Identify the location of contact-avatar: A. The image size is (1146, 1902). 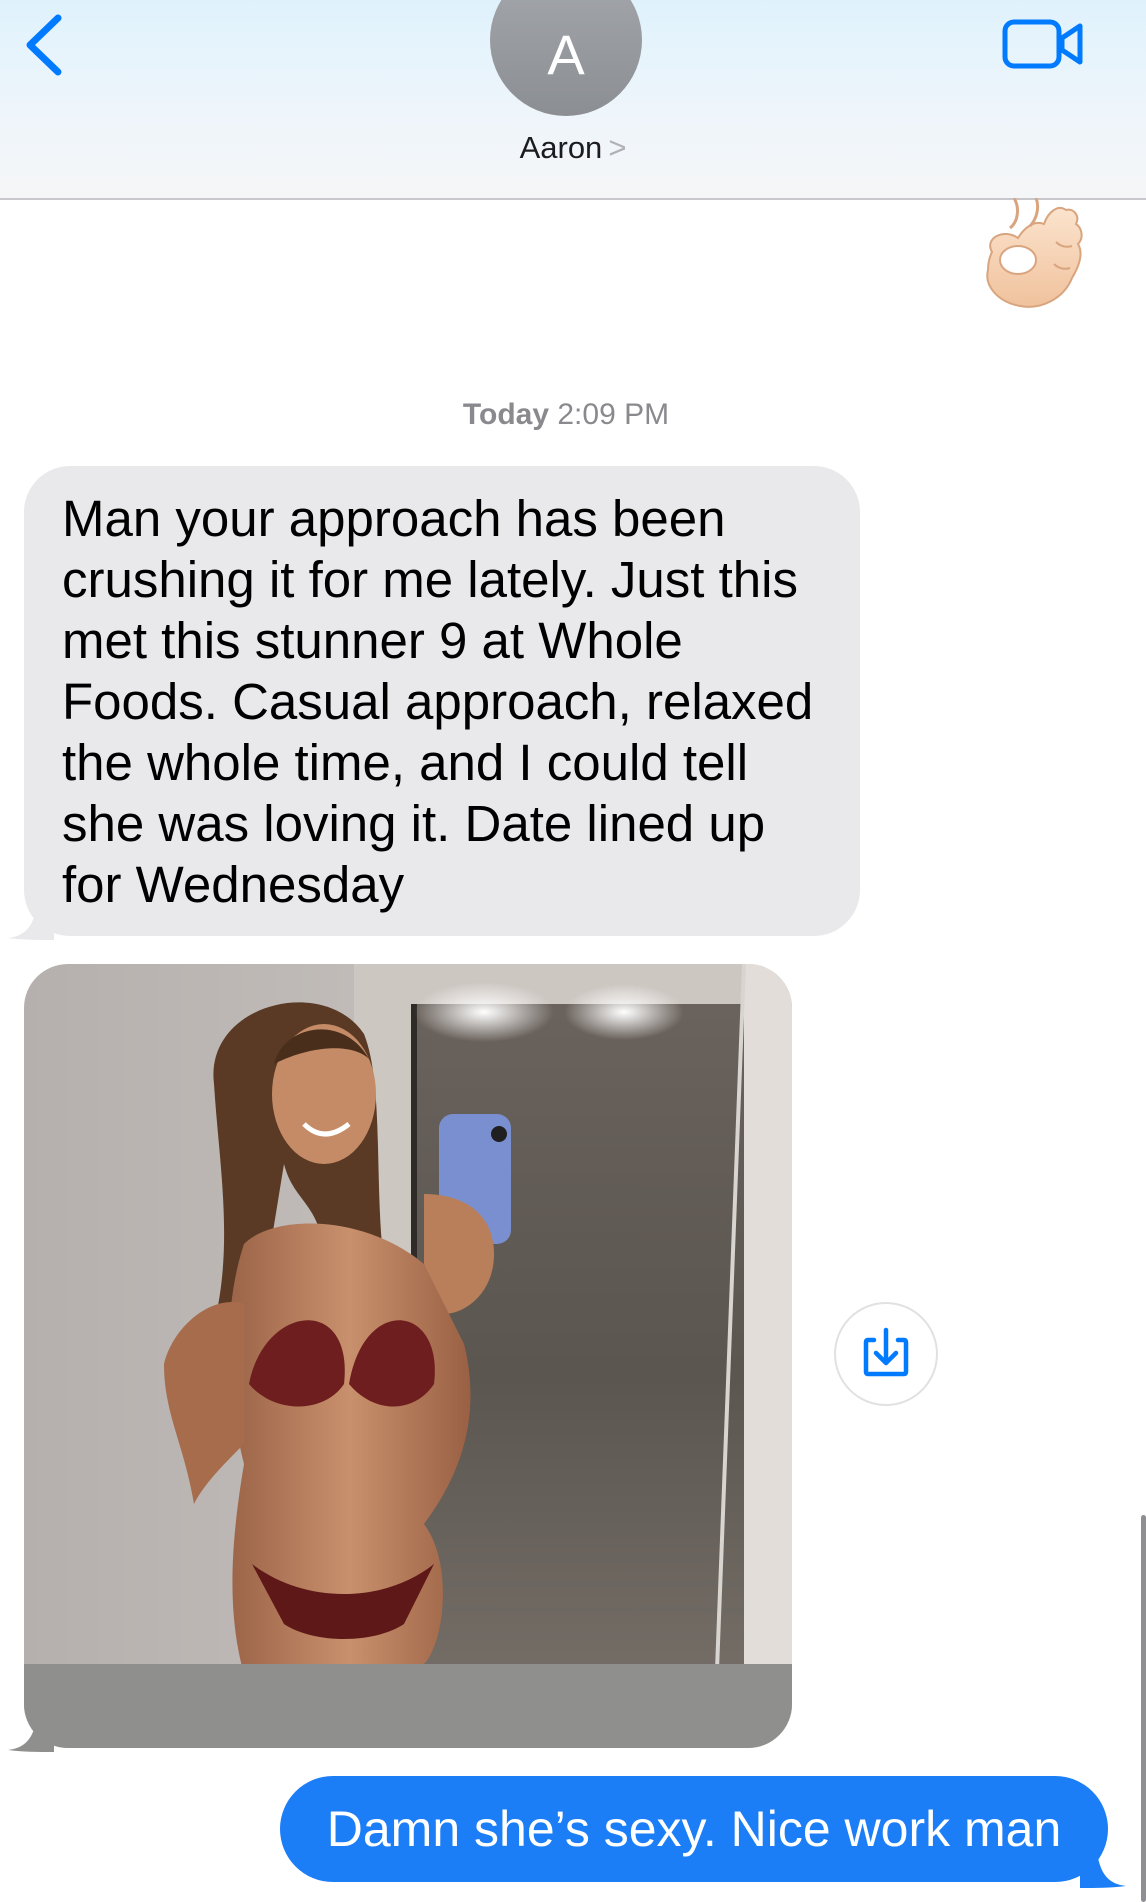
(566, 58).